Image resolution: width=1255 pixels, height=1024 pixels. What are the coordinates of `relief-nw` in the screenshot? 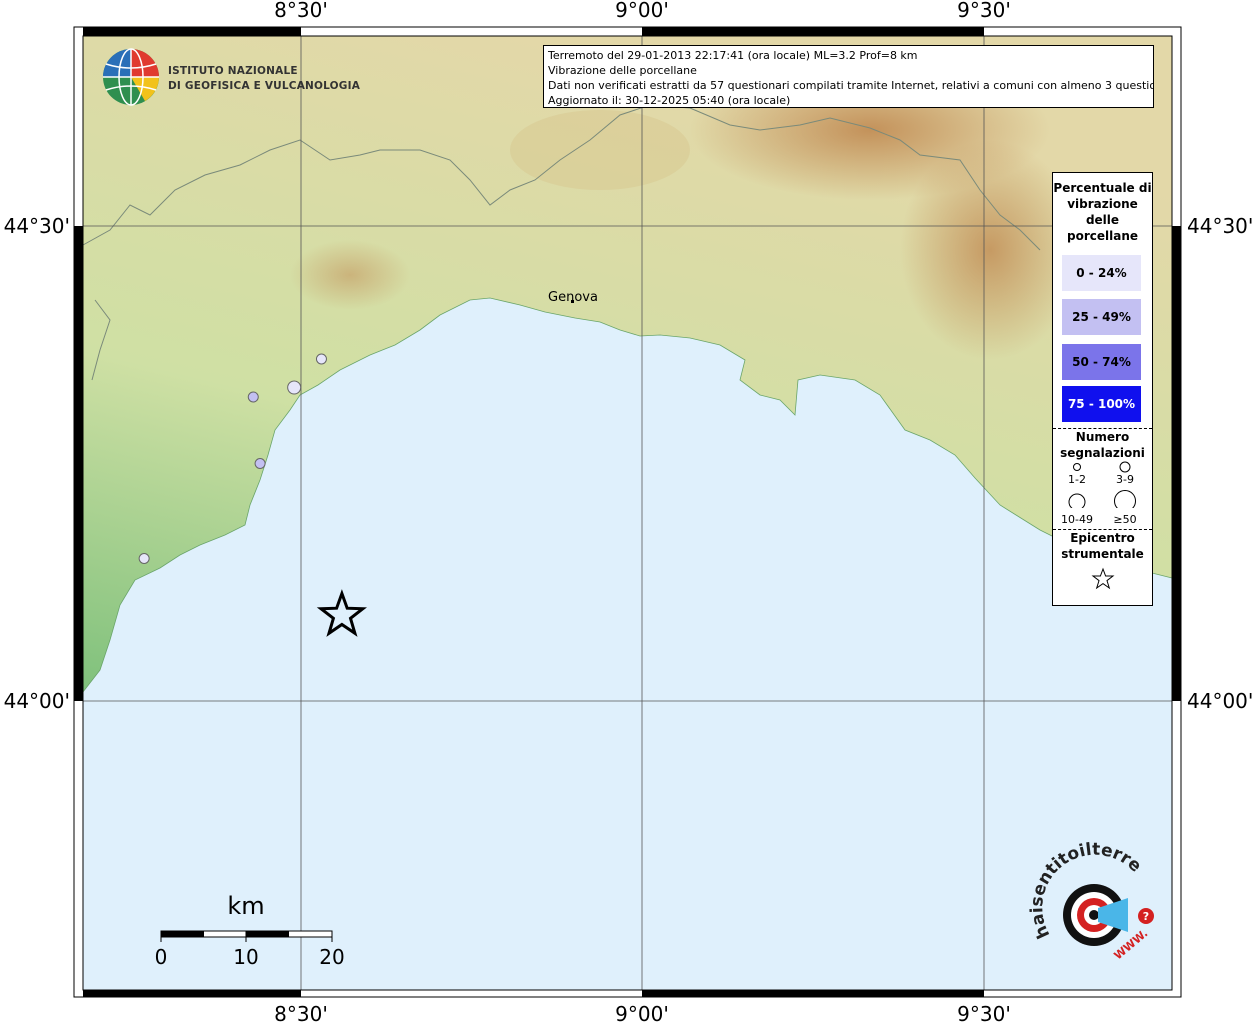 It's located at (350, 275).